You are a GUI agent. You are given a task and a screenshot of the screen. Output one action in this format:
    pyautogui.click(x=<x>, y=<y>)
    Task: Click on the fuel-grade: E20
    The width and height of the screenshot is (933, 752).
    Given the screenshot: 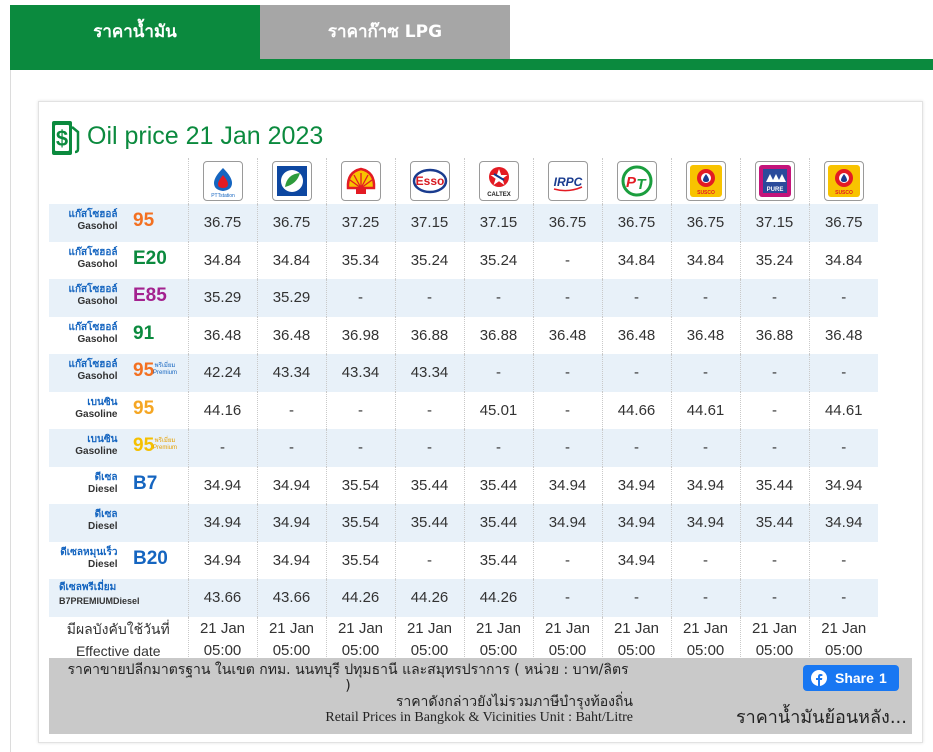 What is the action you would take?
    pyautogui.click(x=150, y=258)
    